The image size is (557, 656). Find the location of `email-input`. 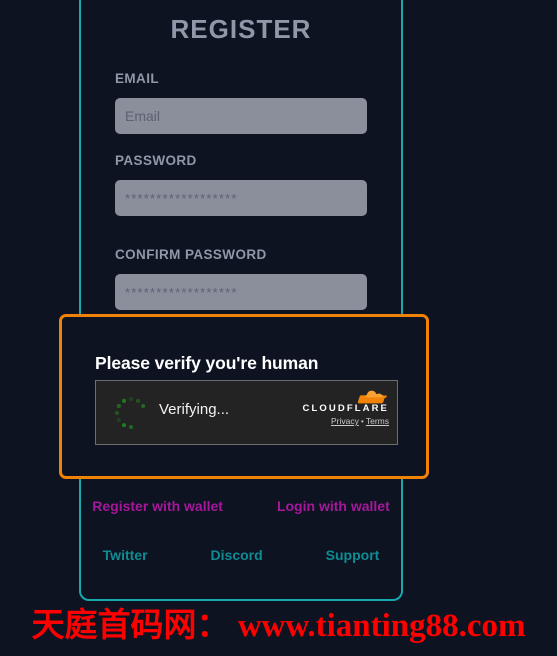

email-input is located at coordinates (241, 116).